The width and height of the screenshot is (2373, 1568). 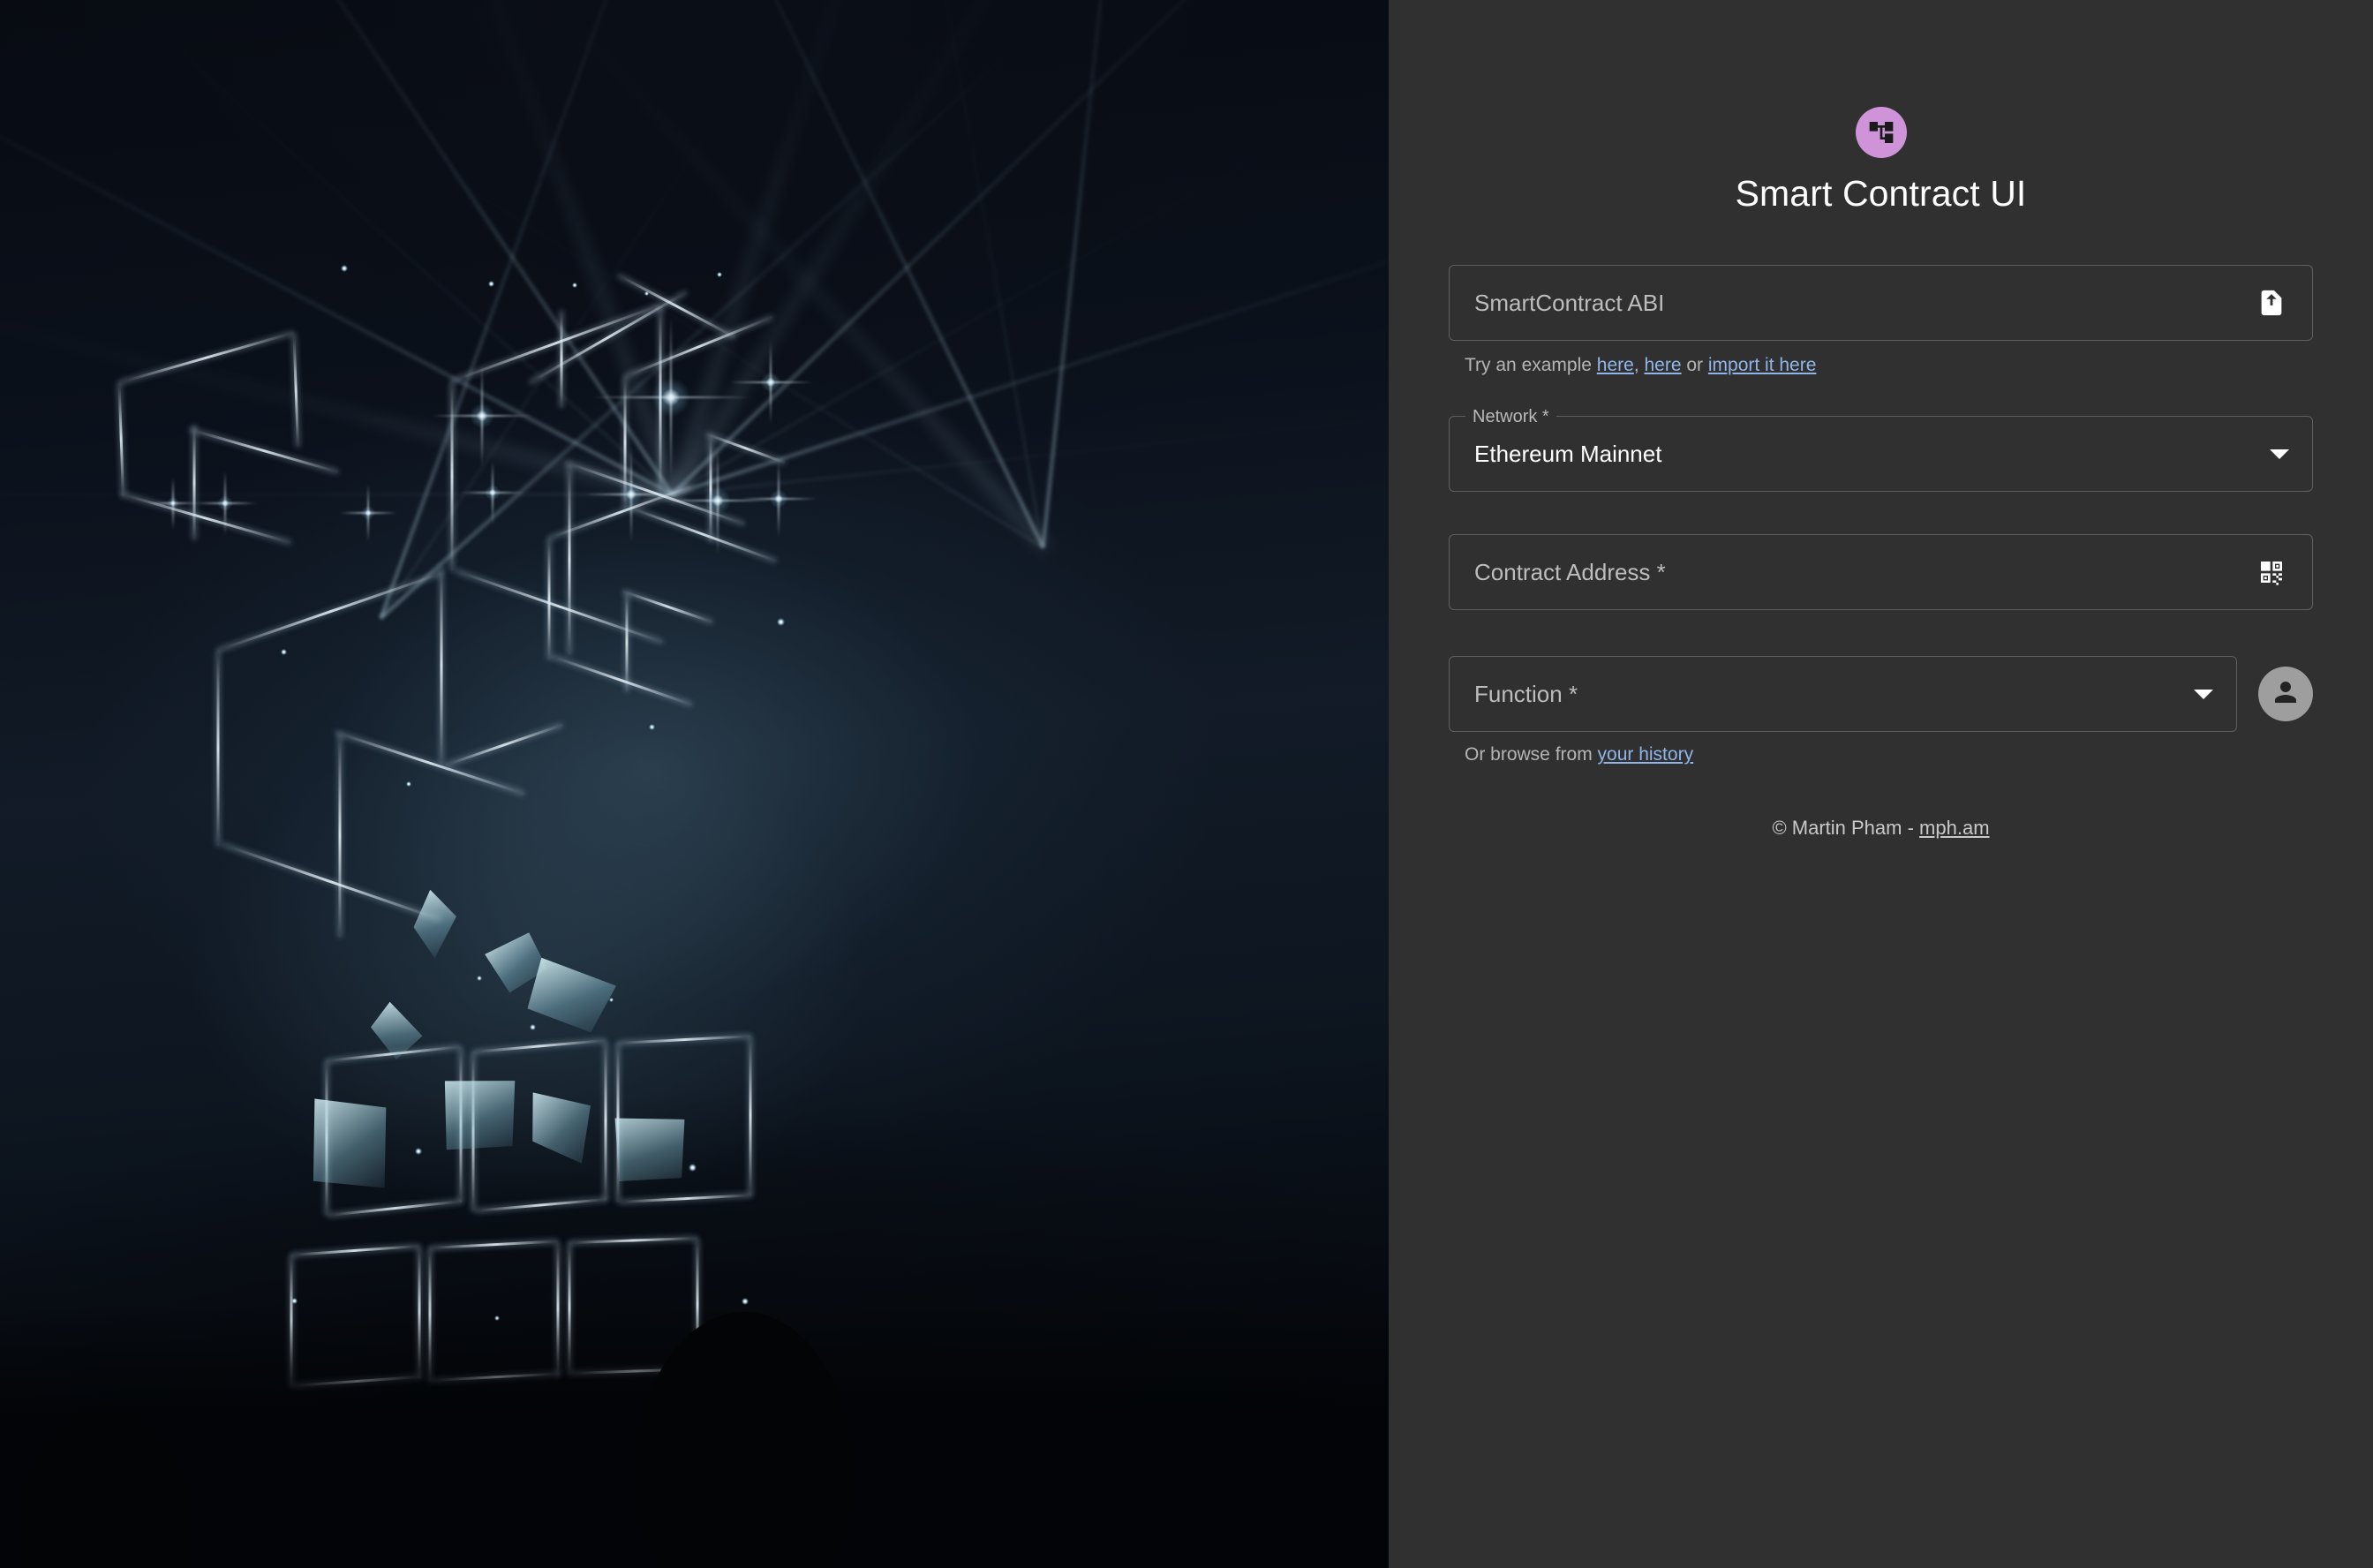 I want to click on abi-helper-separator-2: or, so click(x=1694, y=365).